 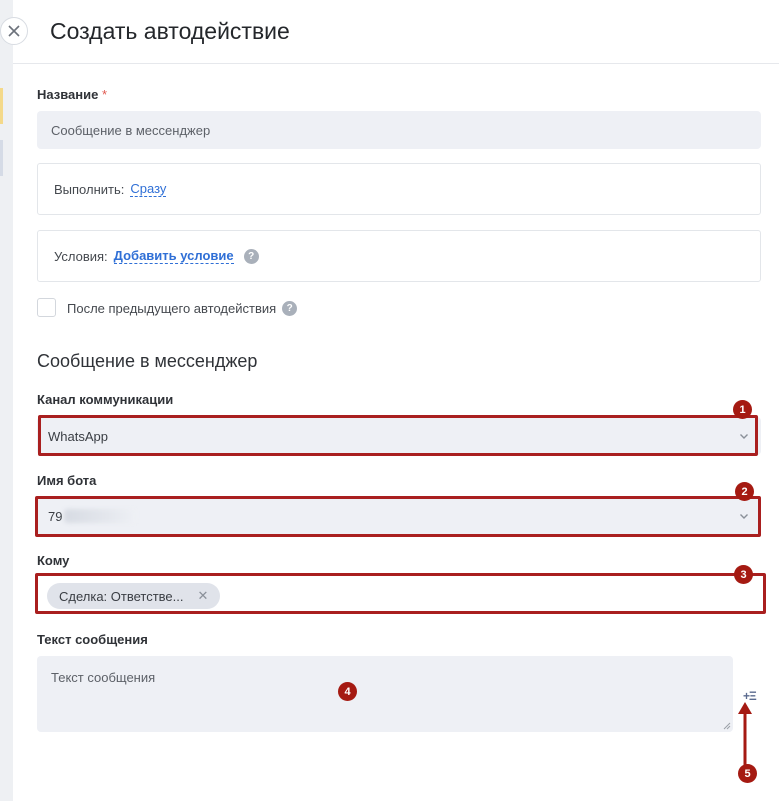 I want to click on annotation-badge: 1, so click(x=742, y=409).